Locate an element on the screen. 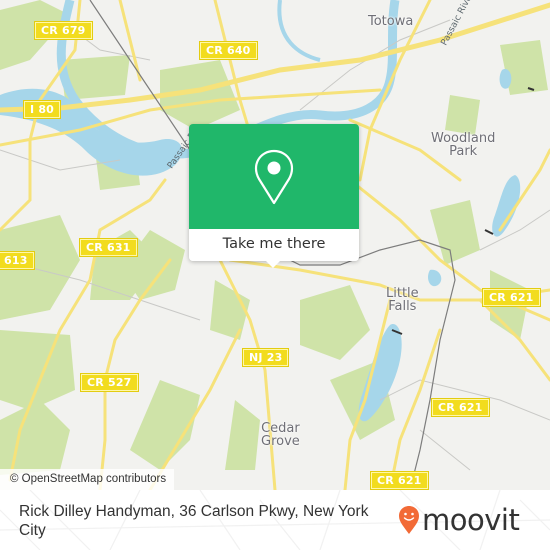 Image resolution: width=550 pixels, height=550 pixels. popup-pointer is located at coordinates (273, 264).